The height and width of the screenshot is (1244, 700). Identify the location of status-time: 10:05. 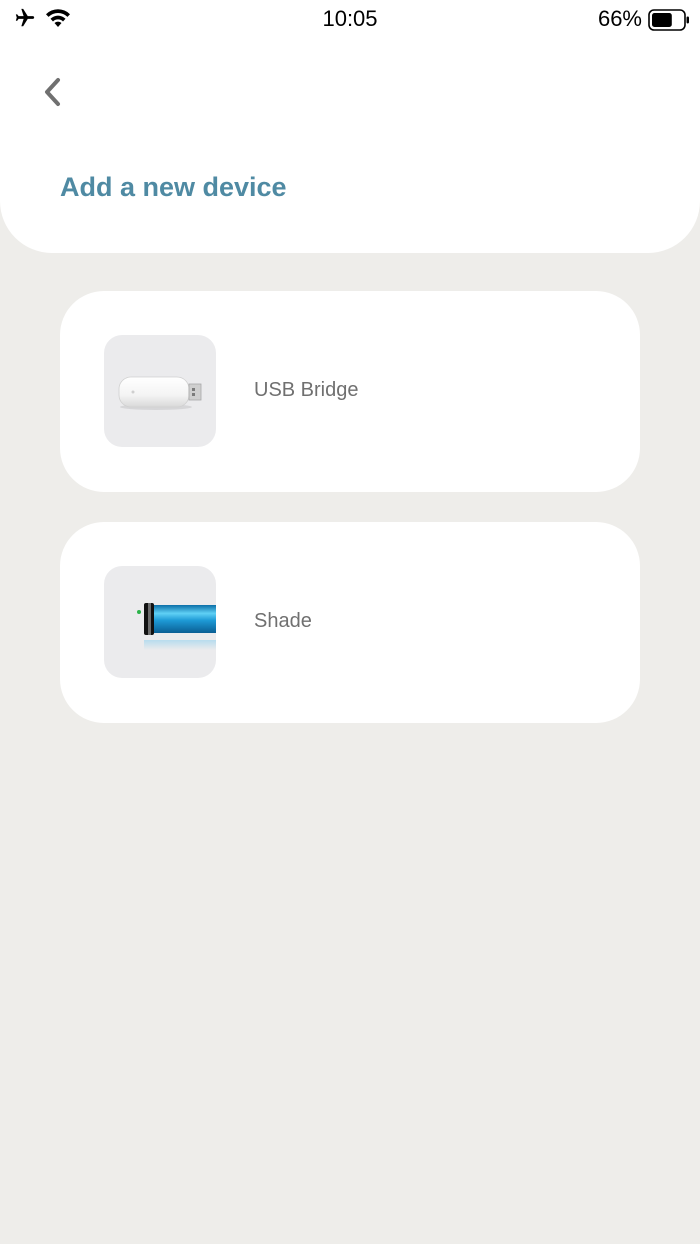
(350, 18).